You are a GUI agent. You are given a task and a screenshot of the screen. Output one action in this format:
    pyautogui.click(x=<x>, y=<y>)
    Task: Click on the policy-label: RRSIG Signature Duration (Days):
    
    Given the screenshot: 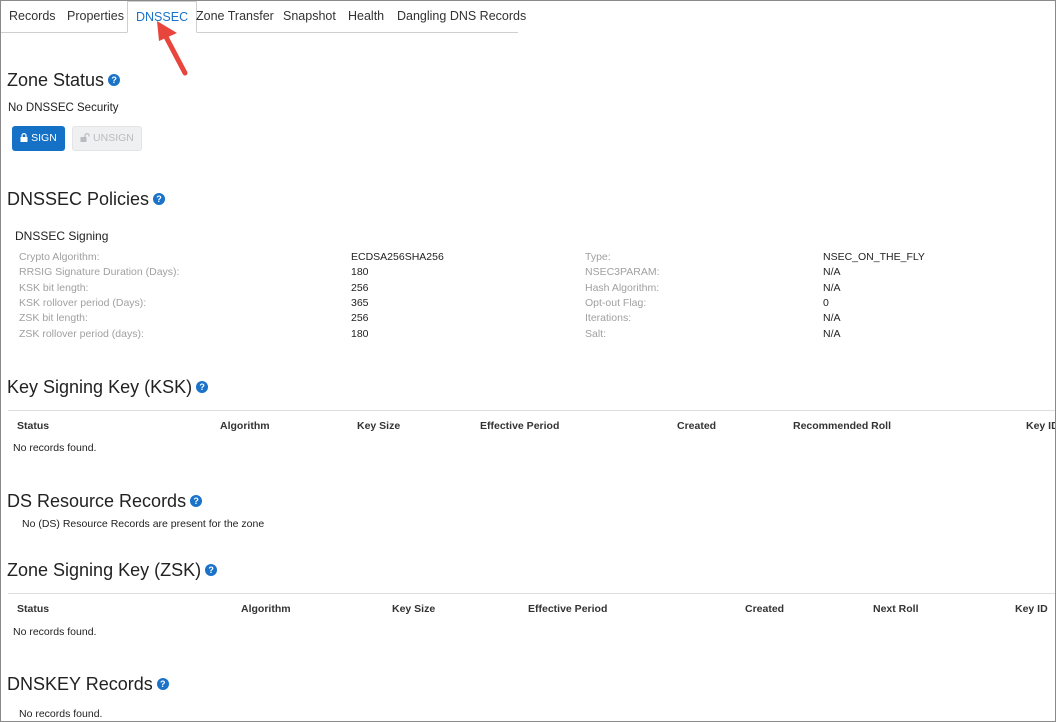 What is the action you would take?
    pyautogui.click(x=99, y=272)
    